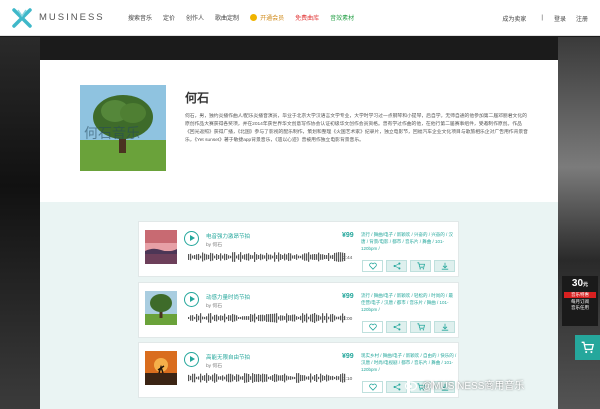  I want to click on register-link: 注册, so click(582, 18).